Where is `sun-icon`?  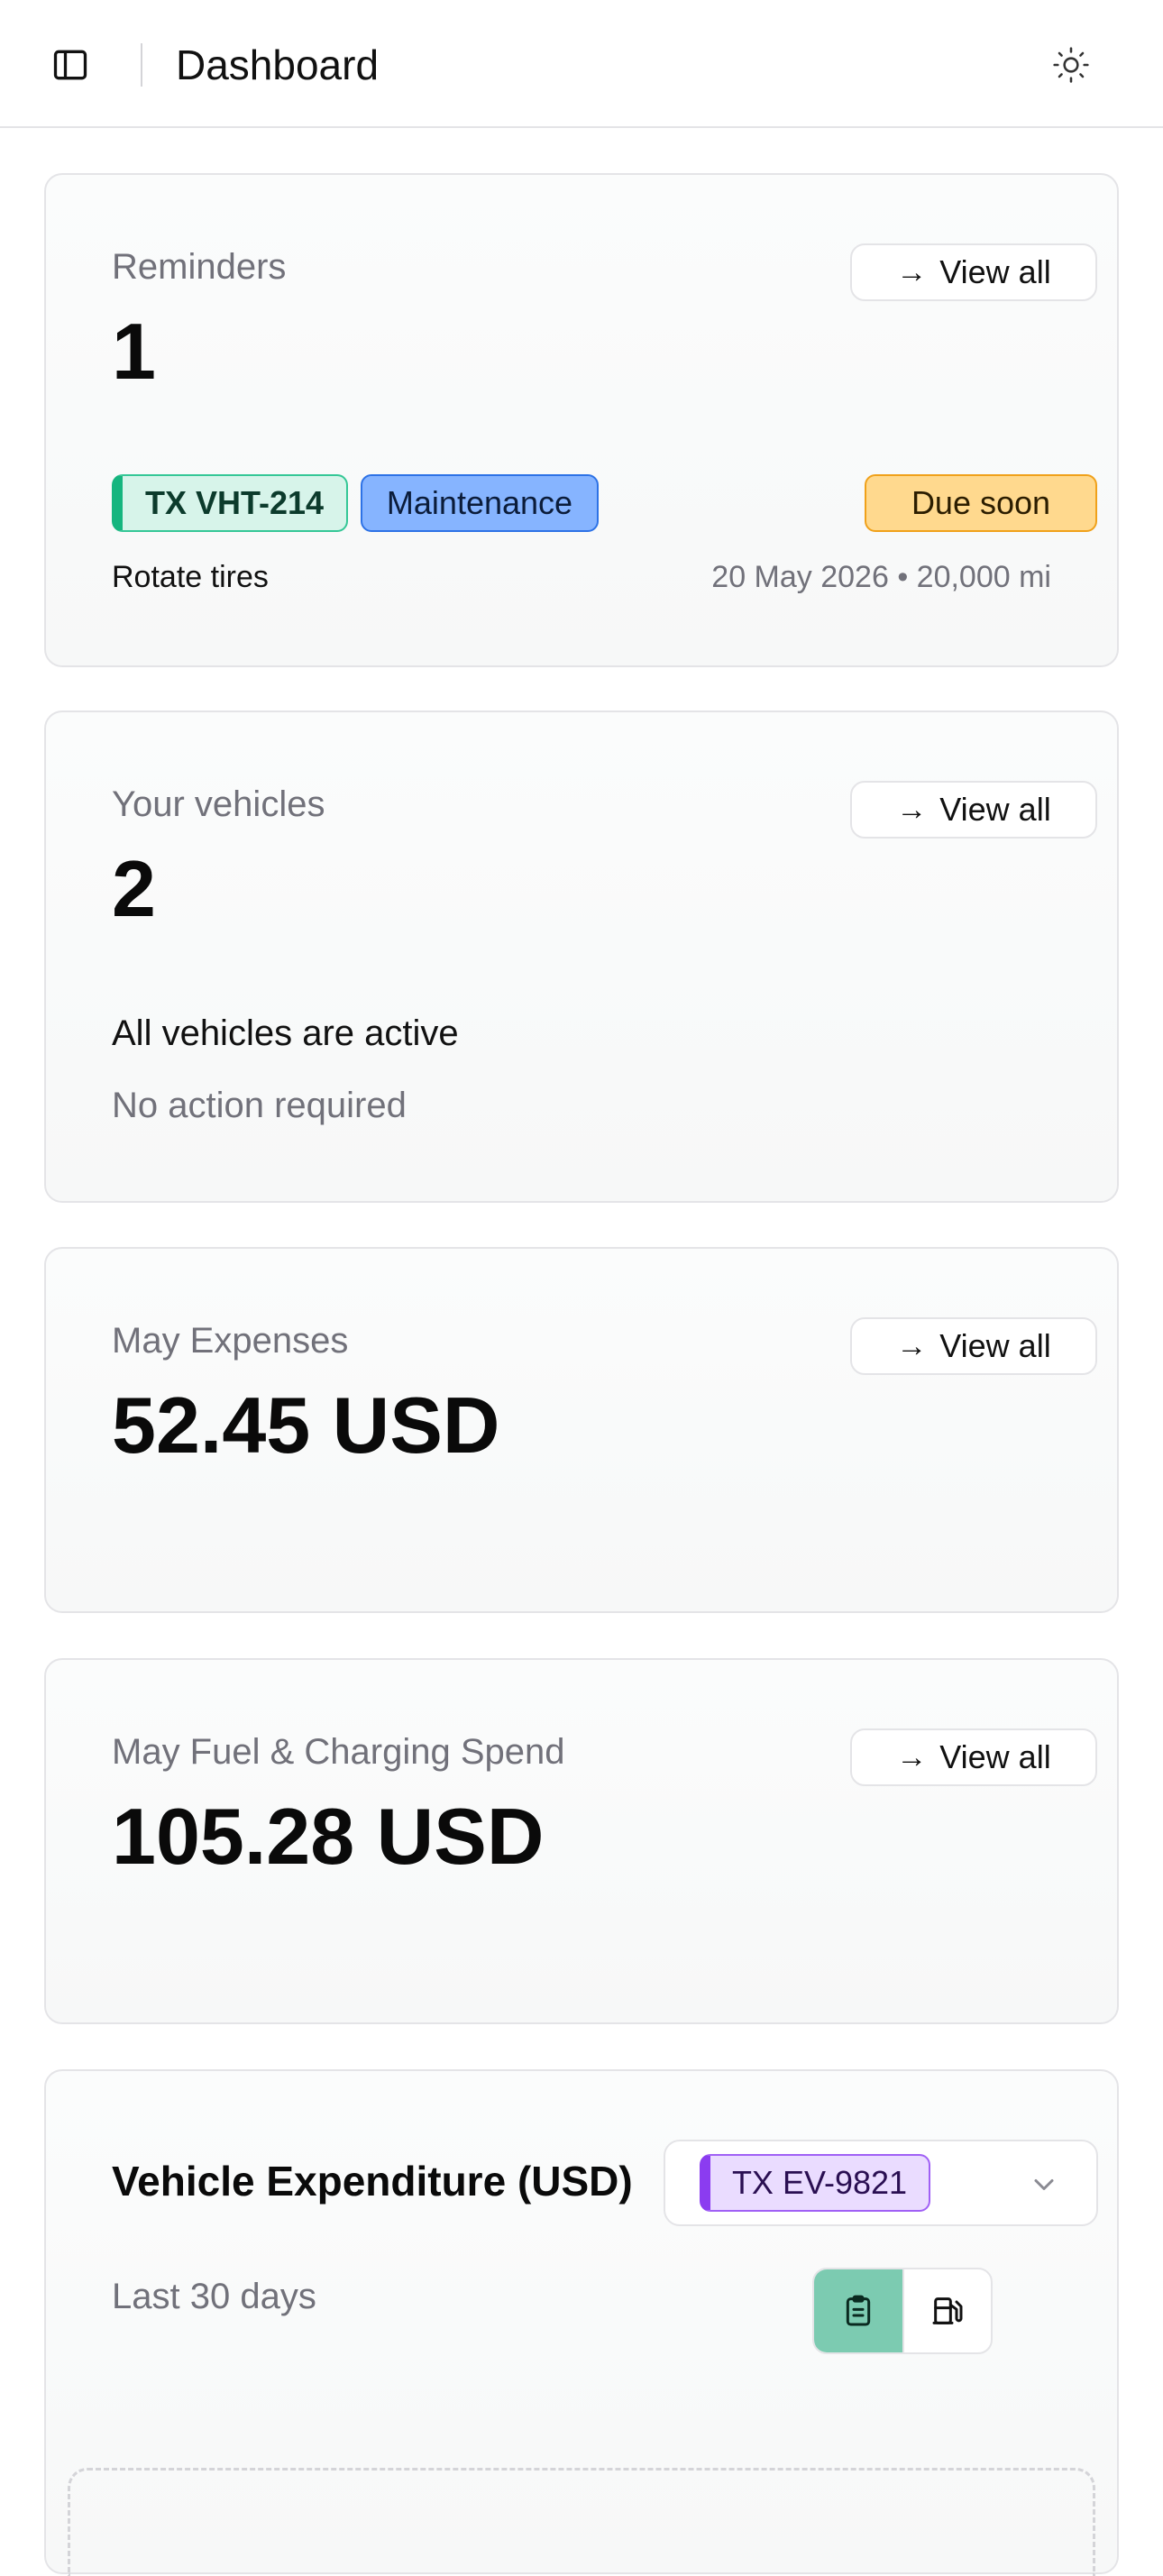
sun-icon is located at coordinates (1071, 65).